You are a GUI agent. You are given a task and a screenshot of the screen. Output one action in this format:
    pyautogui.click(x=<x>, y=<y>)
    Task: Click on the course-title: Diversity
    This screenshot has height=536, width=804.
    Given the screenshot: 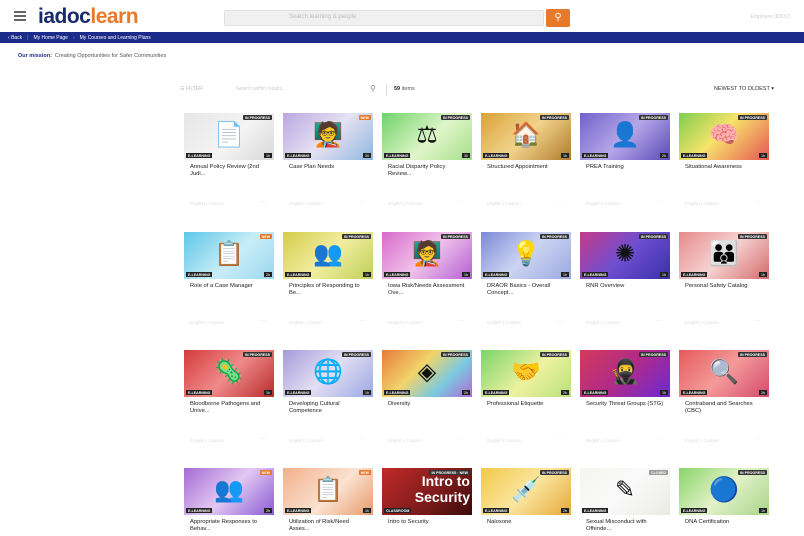 What is the action you would take?
    pyautogui.click(x=428, y=404)
    